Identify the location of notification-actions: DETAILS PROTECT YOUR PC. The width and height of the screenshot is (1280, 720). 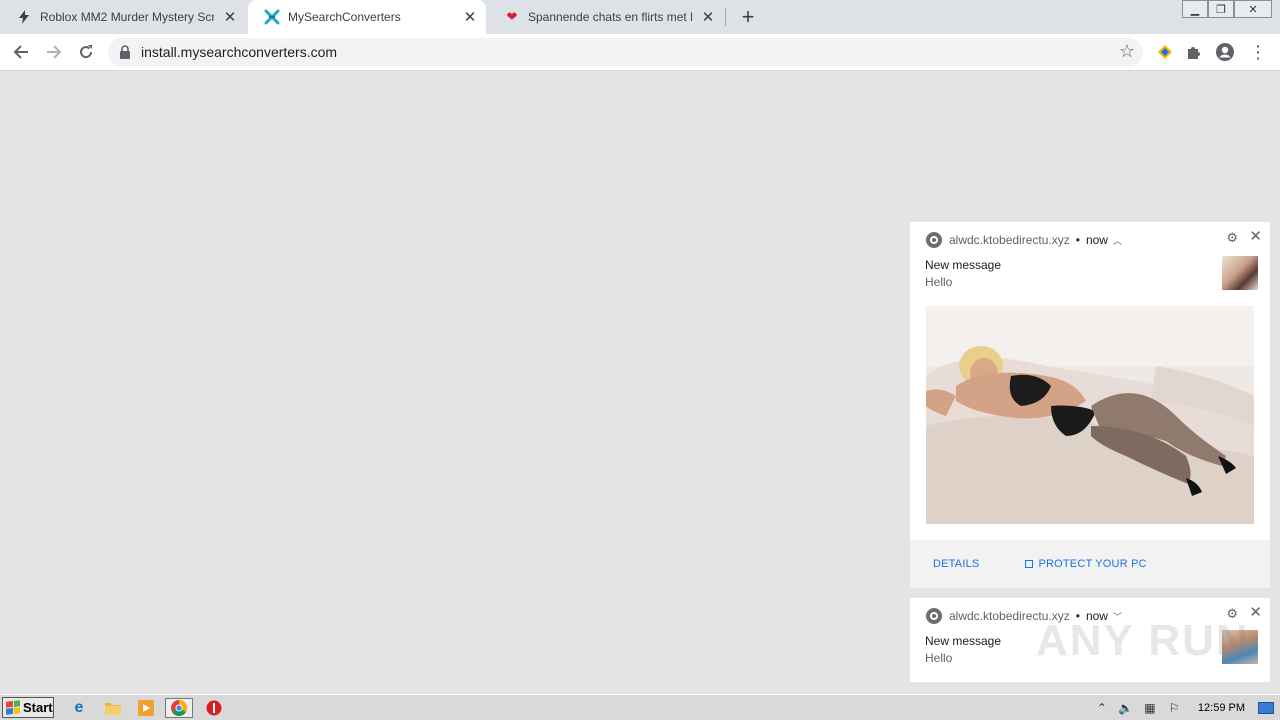
(1090, 564).